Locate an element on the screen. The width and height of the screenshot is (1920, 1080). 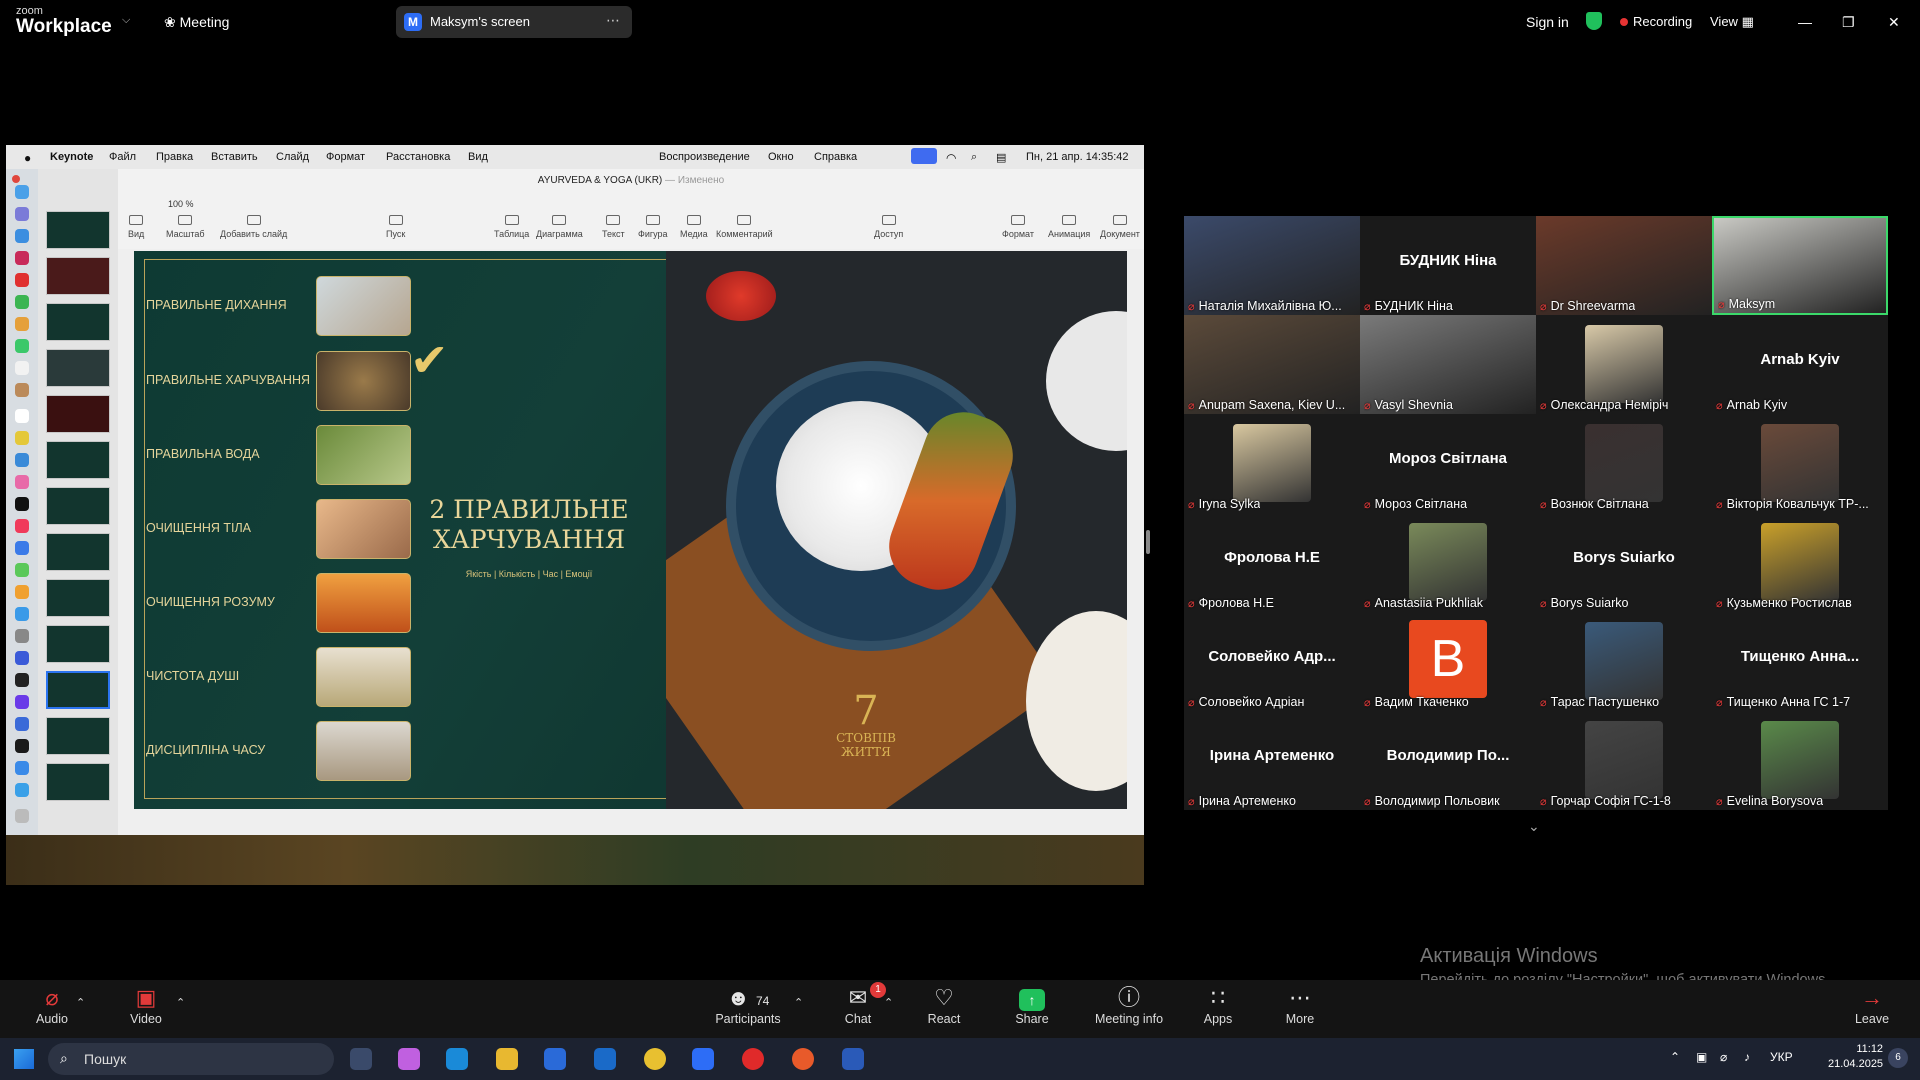
window-close-dot-icon is located at coordinates (16, 179).